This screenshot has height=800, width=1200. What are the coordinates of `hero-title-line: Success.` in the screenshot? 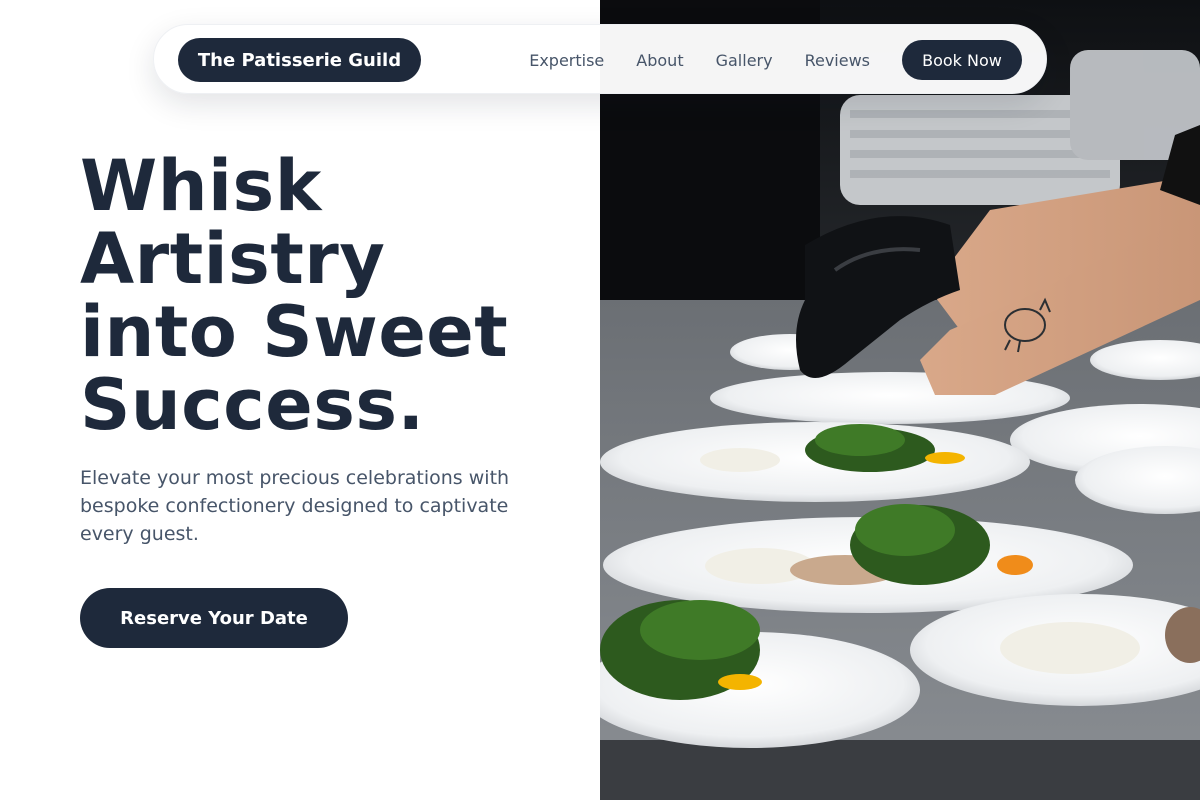 It's located at (252, 405).